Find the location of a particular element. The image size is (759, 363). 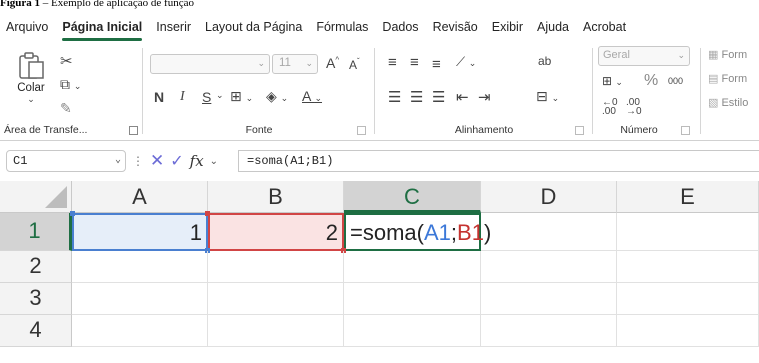

paste-label: Colar is located at coordinates (31, 88).